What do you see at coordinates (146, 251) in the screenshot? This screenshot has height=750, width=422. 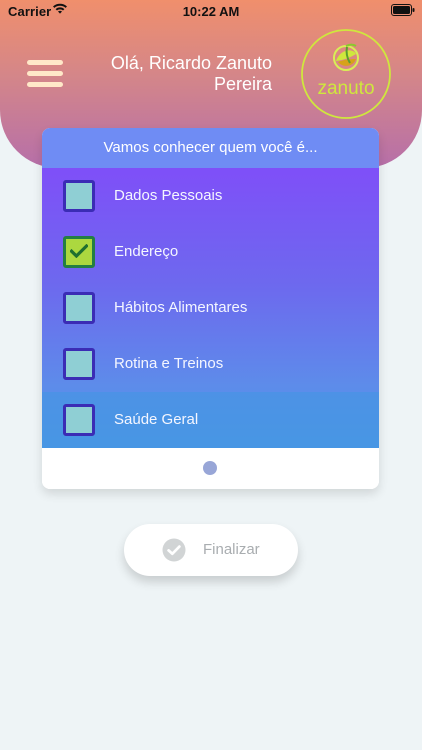 I see `item-label-endereco: Endereço` at bounding box center [146, 251].